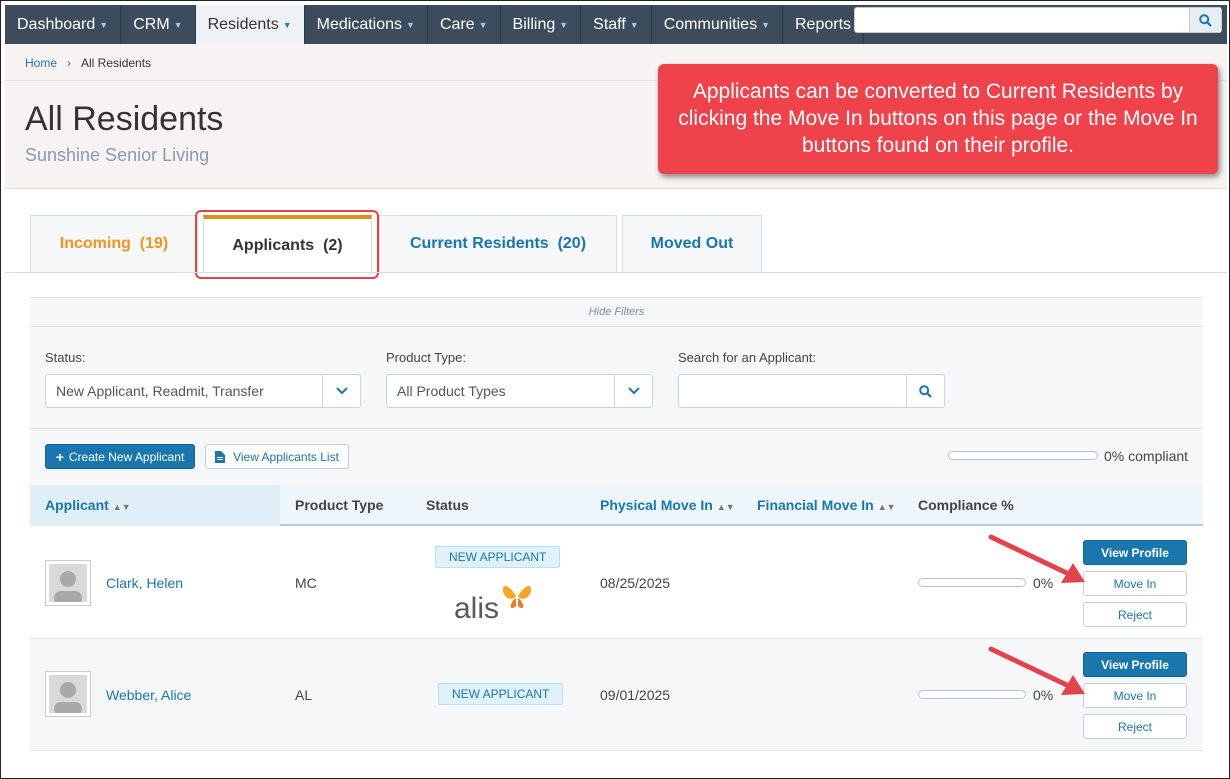 The image size is (1230, 779). I want to click on tab-moved-out: Moved Out, so click(692, 243).